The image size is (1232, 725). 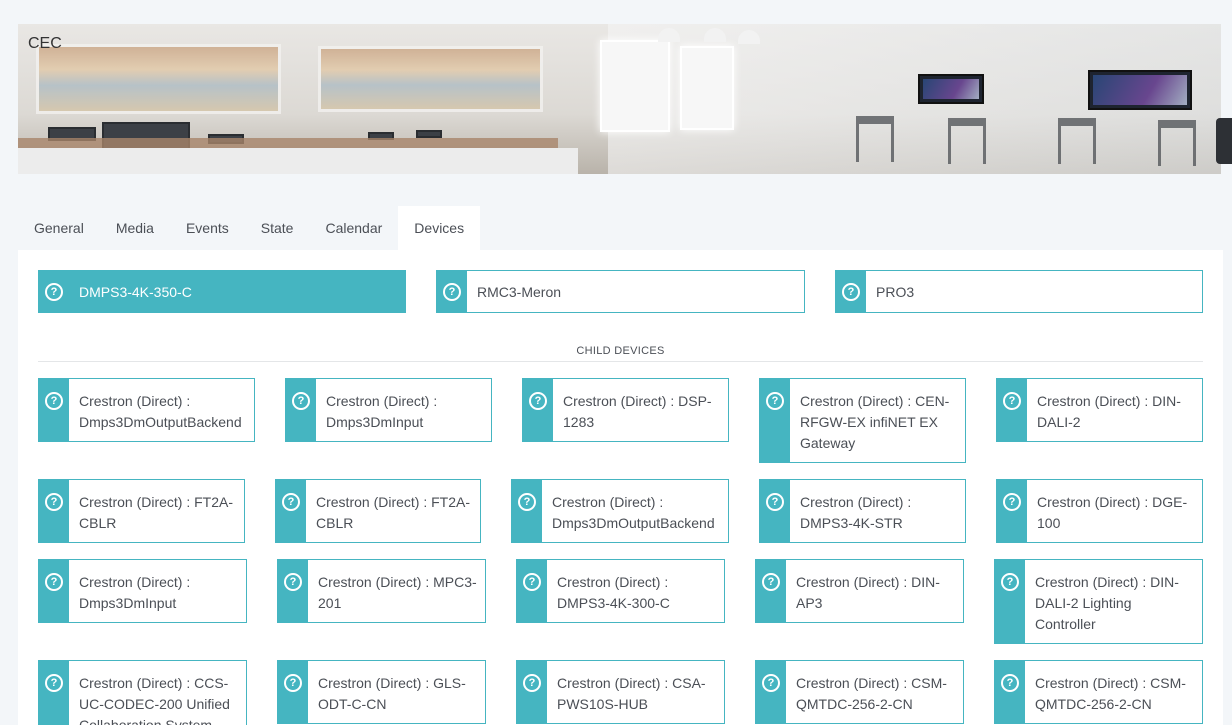 I want to click on child-device-label: Crestron (Direct) : DIN-AP3, so click(x=868, y=592).